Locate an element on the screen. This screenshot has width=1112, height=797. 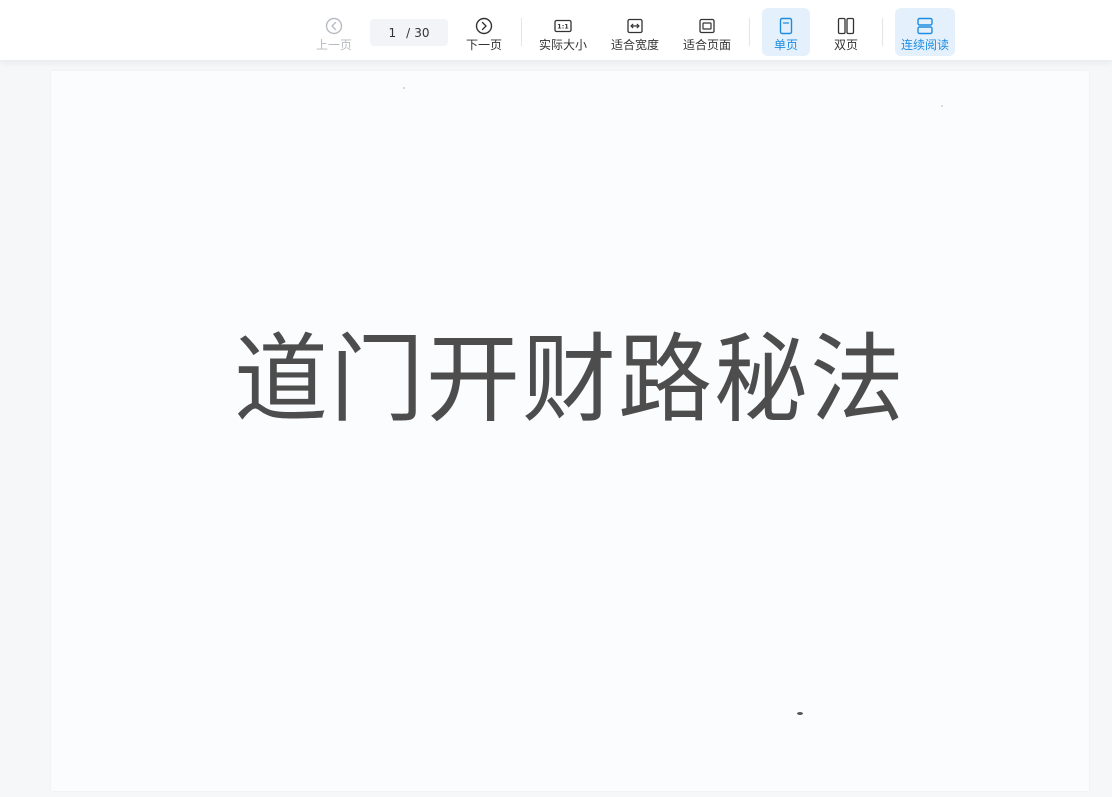
svg-text: 1:1 is located at coordinates (563, 27).